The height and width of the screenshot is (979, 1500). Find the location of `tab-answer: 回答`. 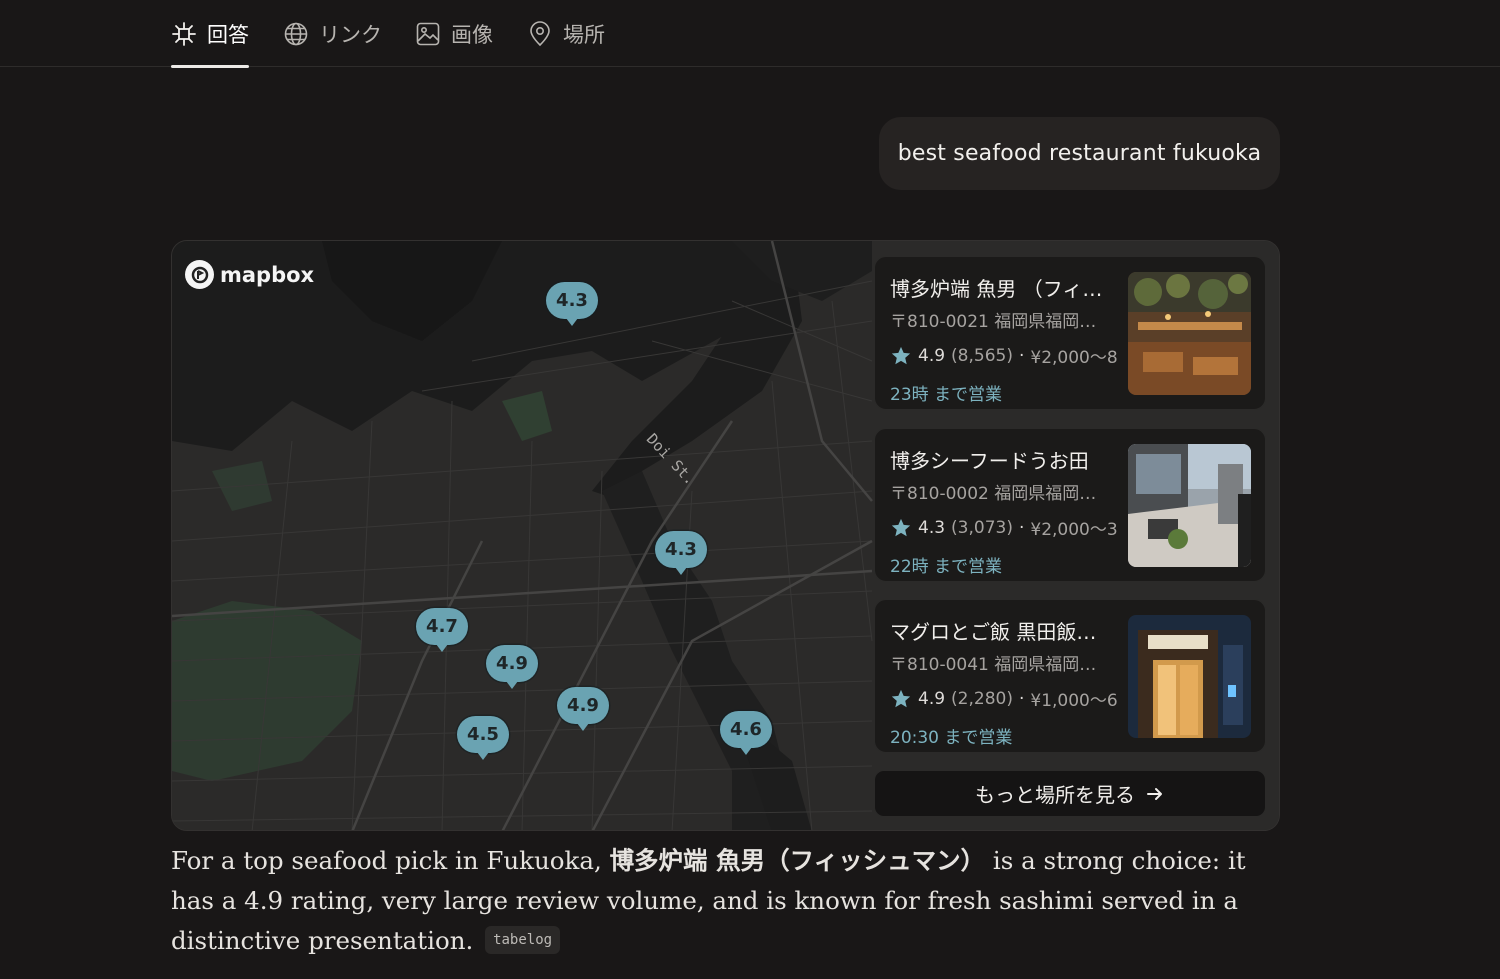

tab-answer: 回答 is located at coordinates (210, 34).